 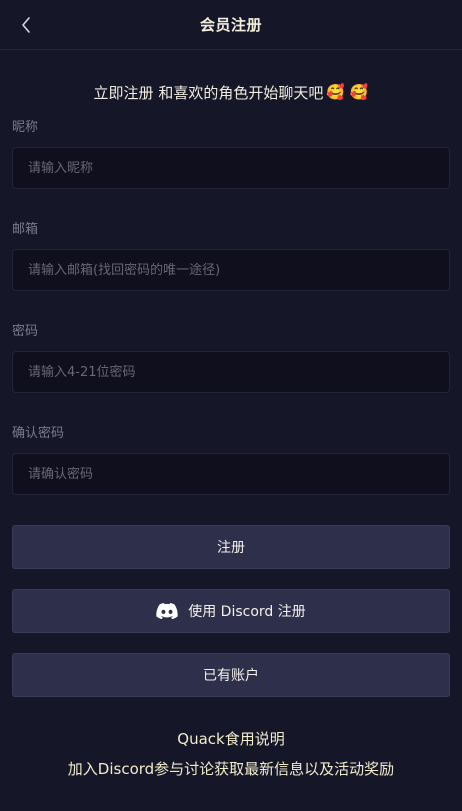 I want to click on have-account-label: 已有账户, so click(x=231, y=676).